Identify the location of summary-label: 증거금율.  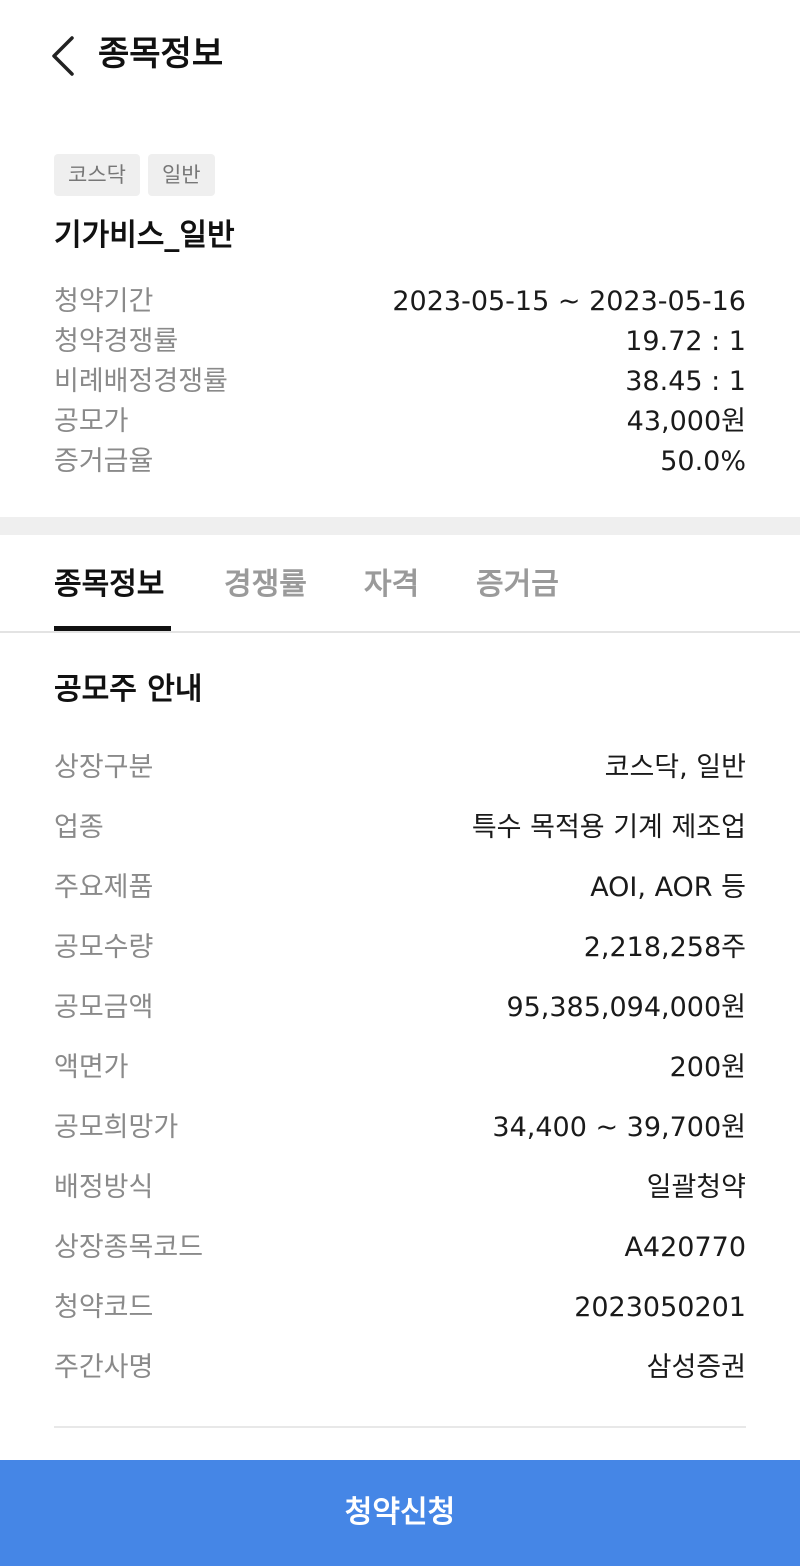
(104, 461).